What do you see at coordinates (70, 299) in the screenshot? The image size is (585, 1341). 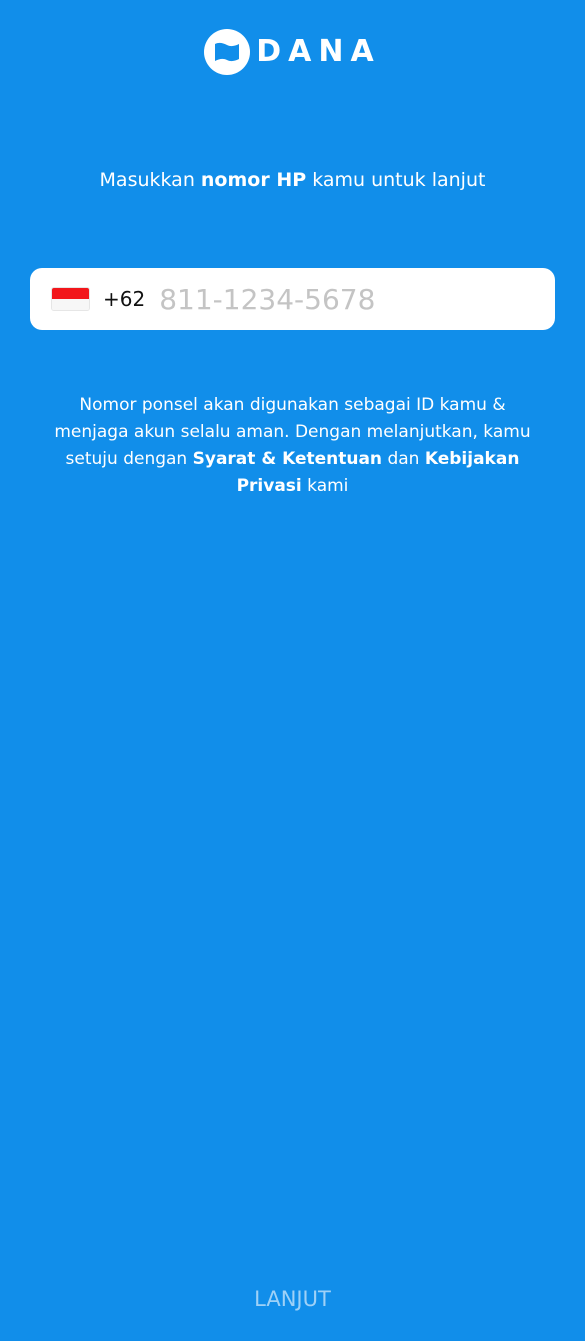 I see `indonesia-flag-icon` at bounding box center [70, 299].